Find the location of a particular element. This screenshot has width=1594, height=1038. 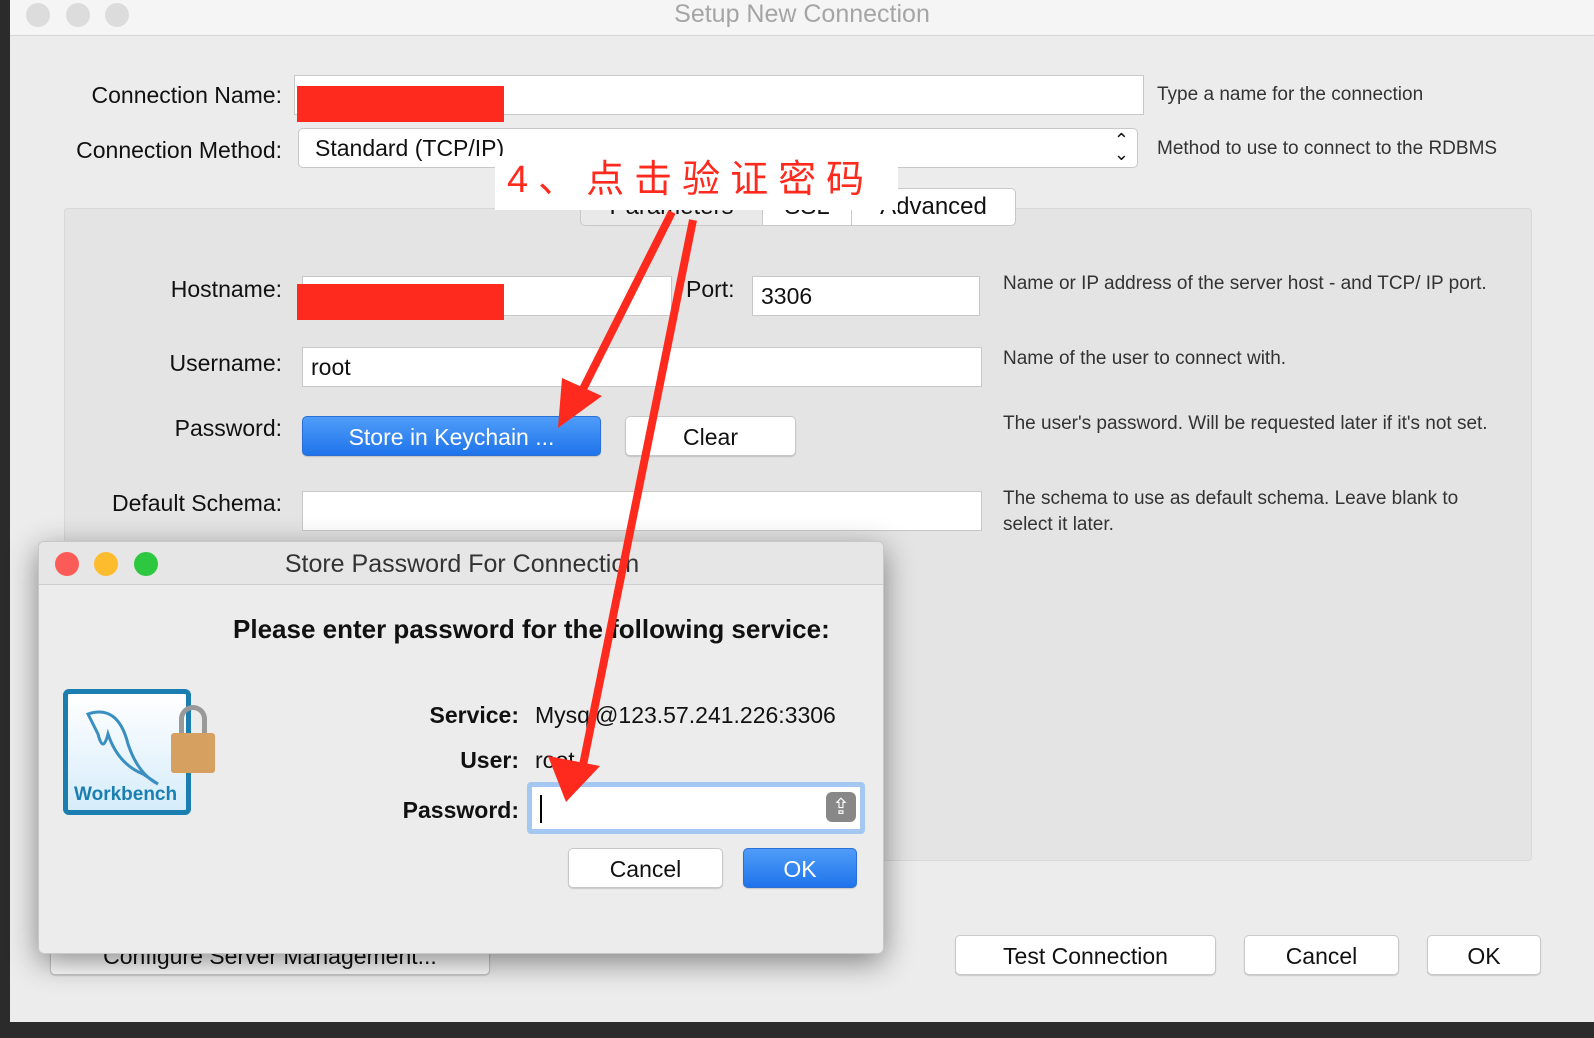

annotation-arrows is located at coordinates (622, 506).